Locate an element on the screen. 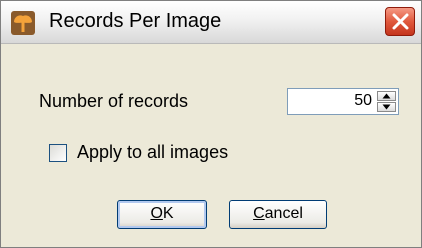  spinner-buttons is located at coordinates (386, 101).